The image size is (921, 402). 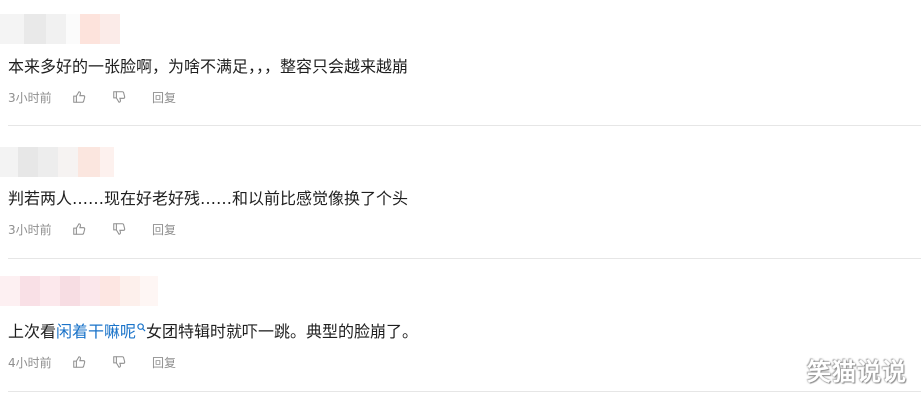 I want to click on comment-text-after: 女团特辑时就吓一跳。典型的脸崩了。, so click(x=282, y=331).